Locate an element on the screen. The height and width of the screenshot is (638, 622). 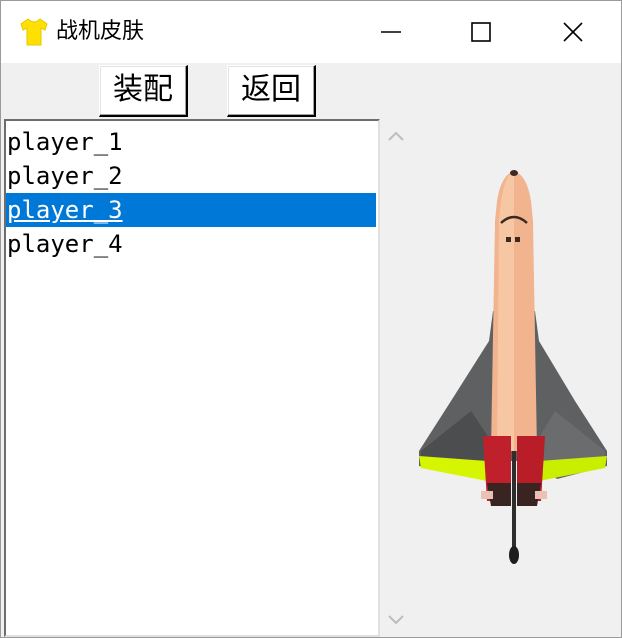
back-button: 返回 is located at coordinates (271, 91).